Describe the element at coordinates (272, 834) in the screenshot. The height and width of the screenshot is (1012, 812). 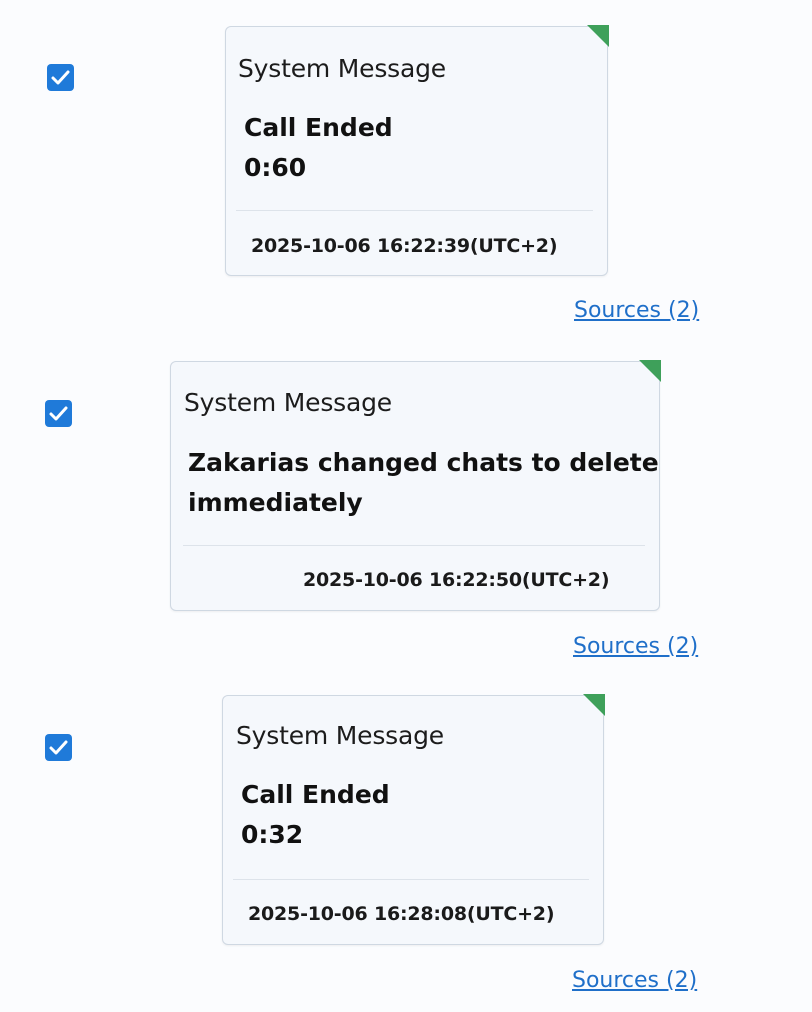
I see `message-body-line: 0:32` at that location.